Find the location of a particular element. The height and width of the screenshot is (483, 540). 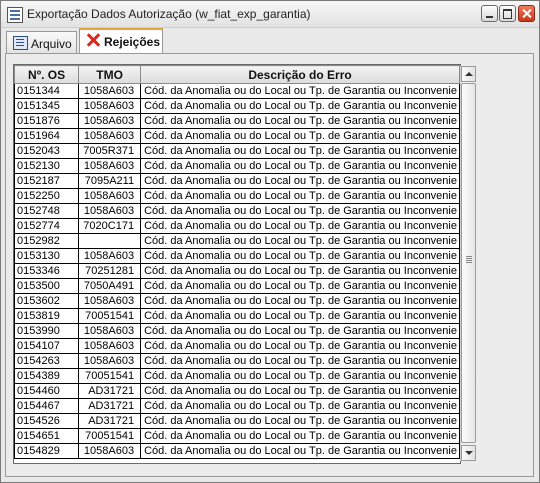

minimize-button is located at coordinates (489, 13).